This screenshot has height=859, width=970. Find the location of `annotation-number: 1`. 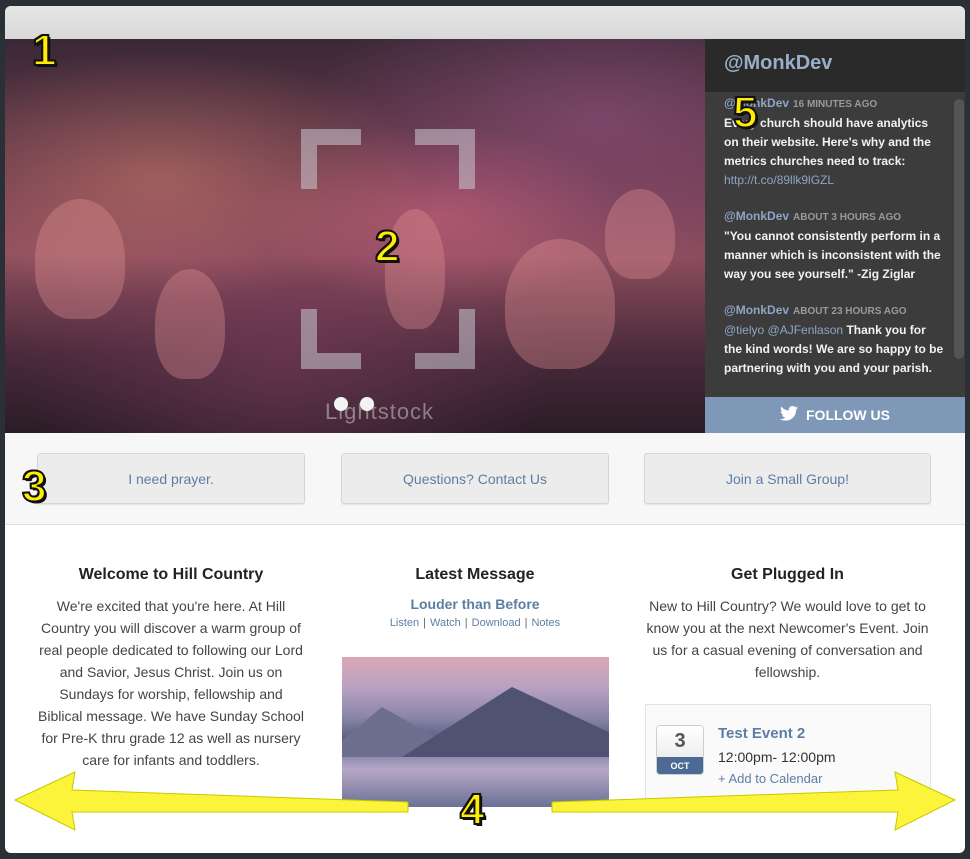

annotation-number: 1 is located at coordinates (44, 50).